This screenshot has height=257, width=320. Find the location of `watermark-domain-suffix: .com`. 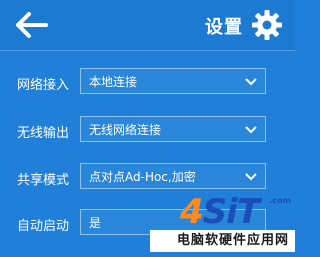

watermark-domain-suffix: .com is located at coordinates (280, 200).